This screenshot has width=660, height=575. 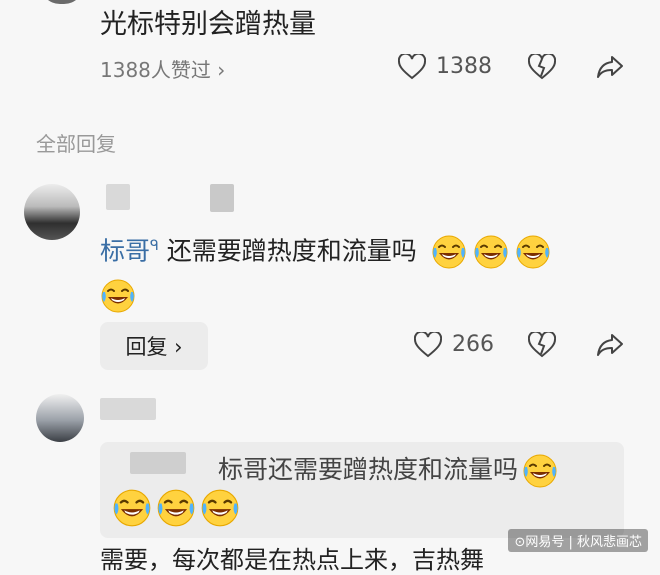 What do you see at coordinates (291, 251) in the screenshot?
I see `reply-text: 还需要蹭热度和流量吗` at bounding box center [291, 251].